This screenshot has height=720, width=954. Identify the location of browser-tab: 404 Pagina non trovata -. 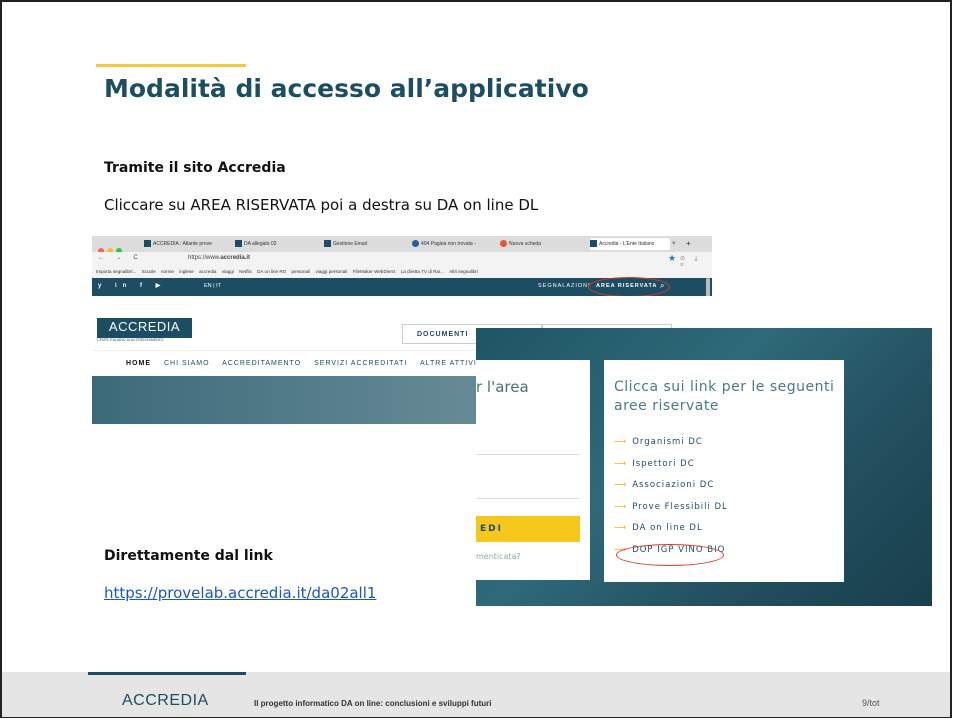
(454, 244).